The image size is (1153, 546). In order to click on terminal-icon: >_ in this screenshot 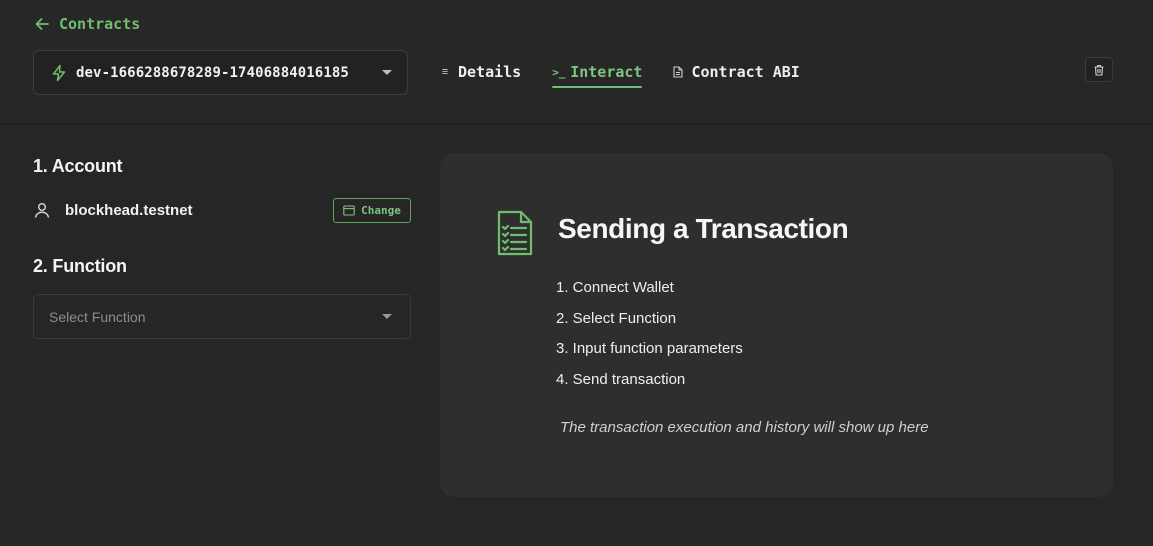, I will do `click(559, 72)`.